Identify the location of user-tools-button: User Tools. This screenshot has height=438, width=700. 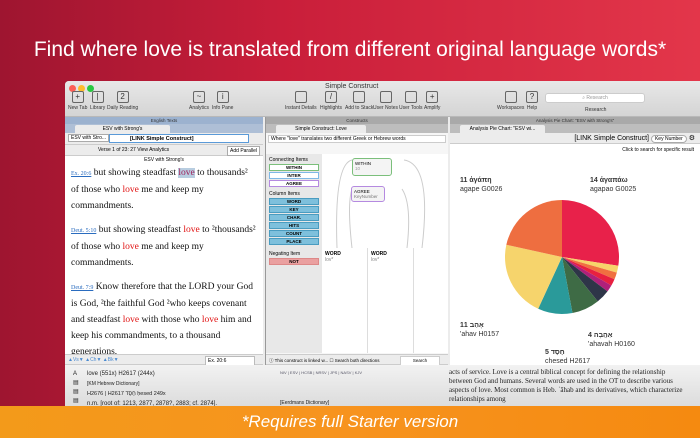
(411, 101).